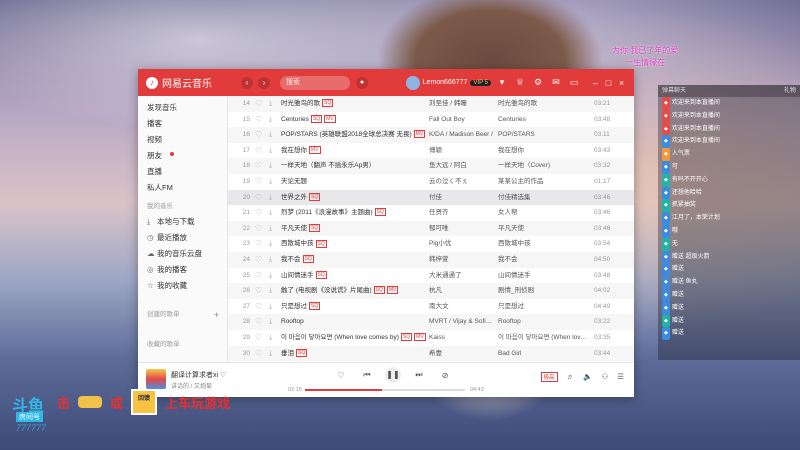 Image resolution: width=800 pixels, height=450 pixels. Describe the element at coordinates (156, 379) in the screenshot. I see `album-cover` at that location.